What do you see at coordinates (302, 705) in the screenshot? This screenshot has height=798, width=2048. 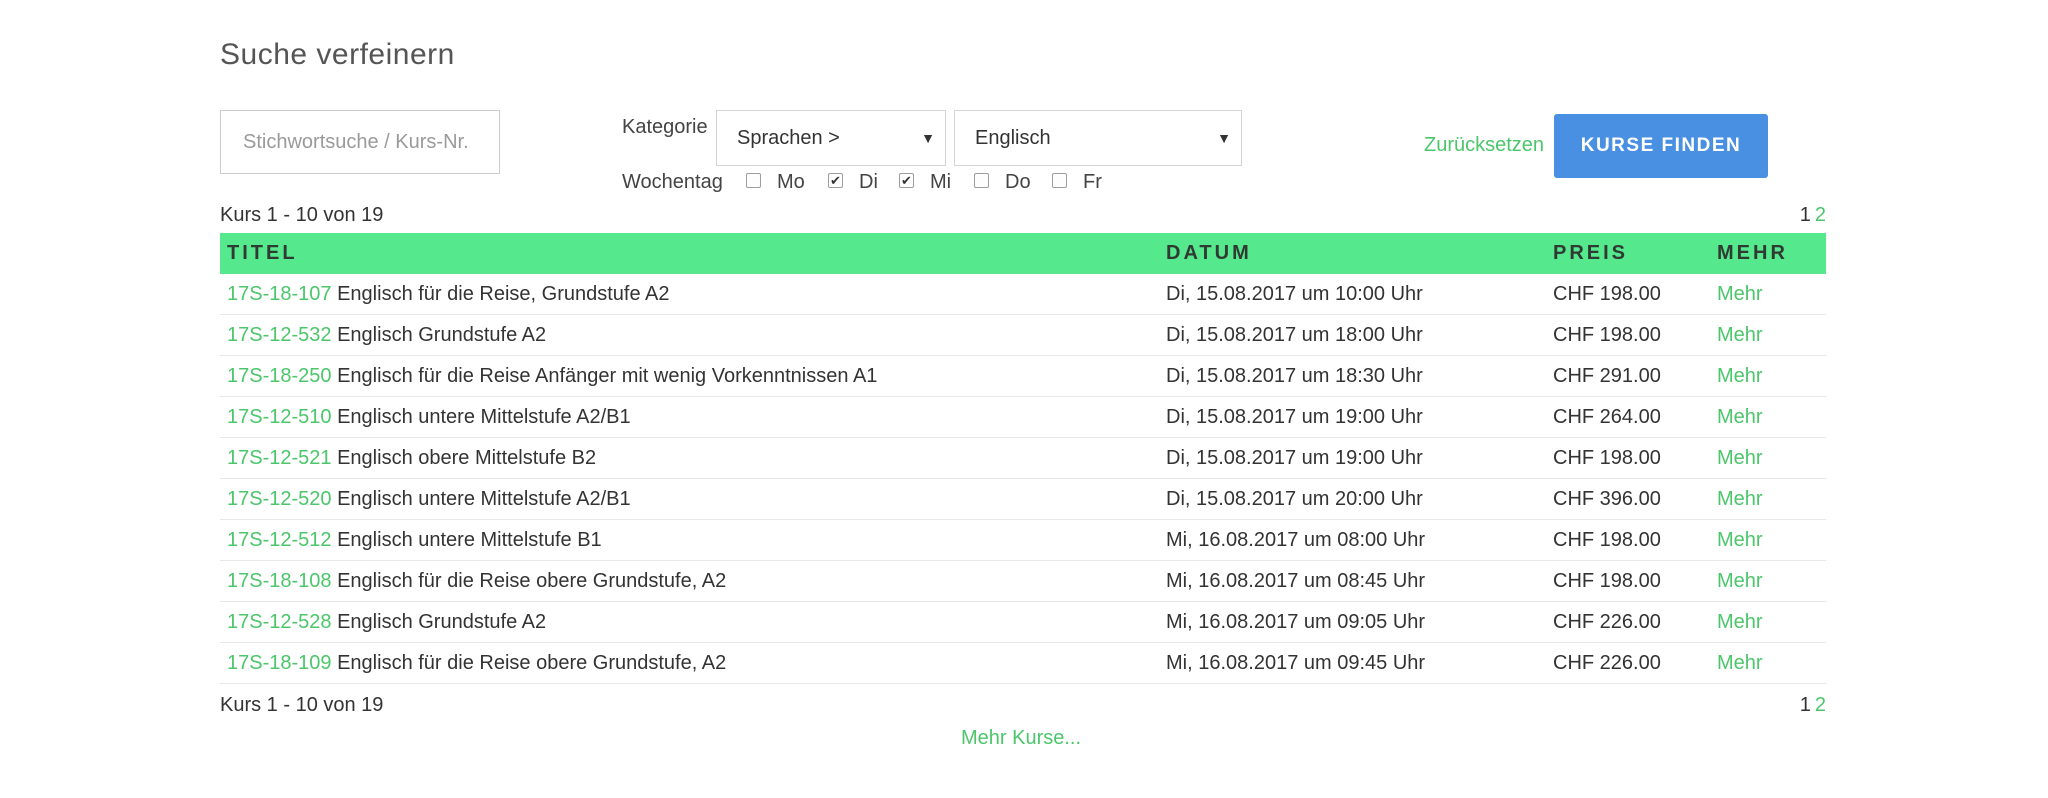 I see `result-count-bottom: Kurs 1 - 10 von 19` at bounding box center [302, 705].